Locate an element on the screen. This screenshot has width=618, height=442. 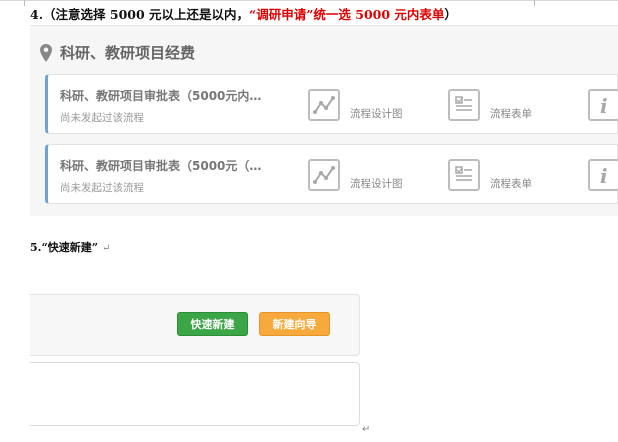
heading-4-highlight: “调研申请”统一选 5000 元内表单 is located at coordinates (347, 14).